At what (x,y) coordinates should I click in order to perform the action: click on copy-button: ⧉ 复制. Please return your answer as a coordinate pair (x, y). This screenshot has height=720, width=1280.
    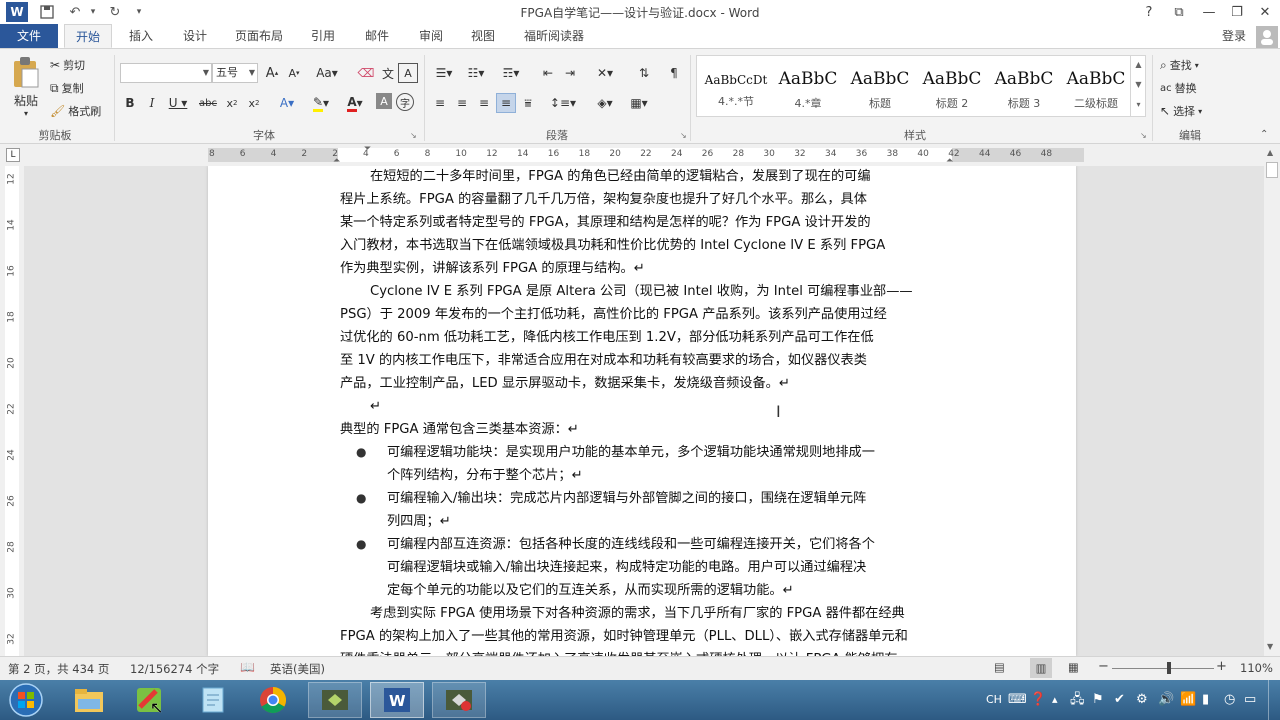
    Looking at the image, I should click on (67, 88).